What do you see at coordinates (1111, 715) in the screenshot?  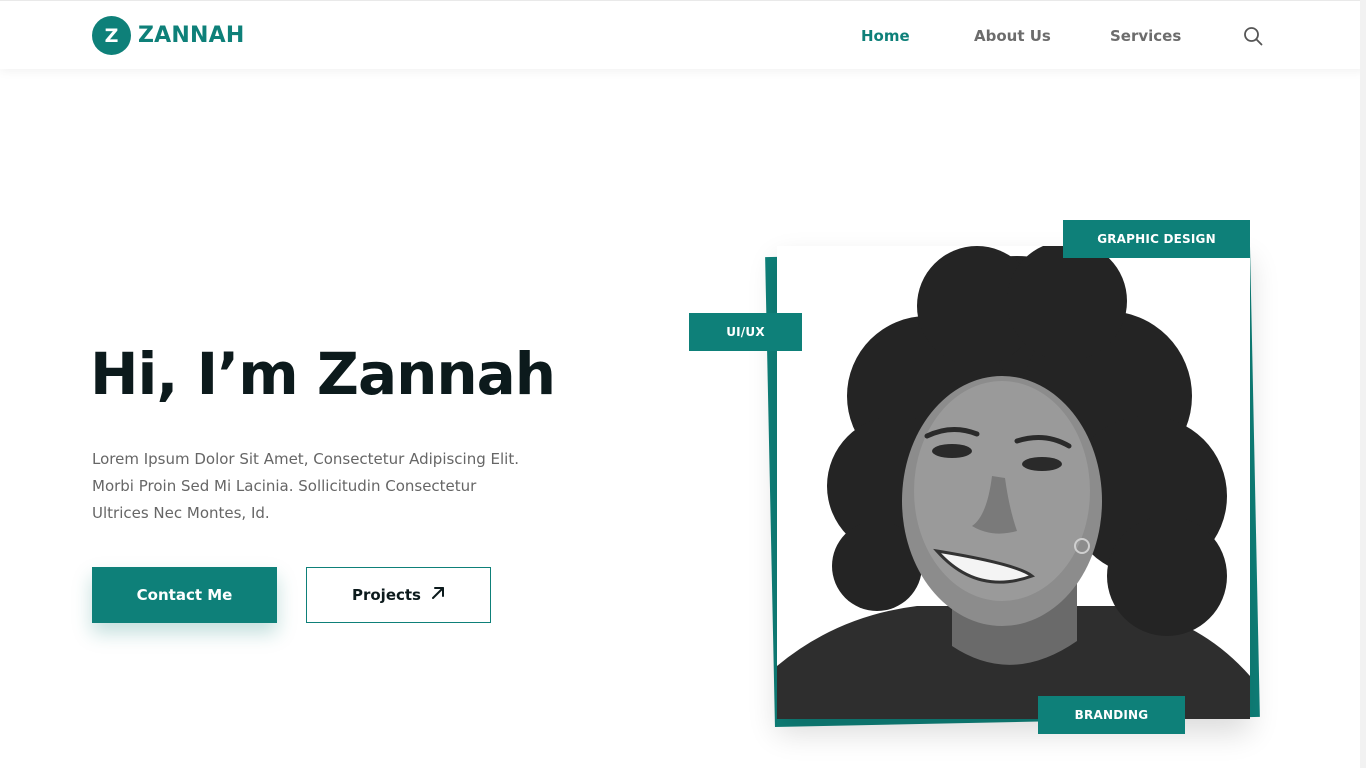 I see `tag-branding: BRANDING` at bounding box center [1111, 715].